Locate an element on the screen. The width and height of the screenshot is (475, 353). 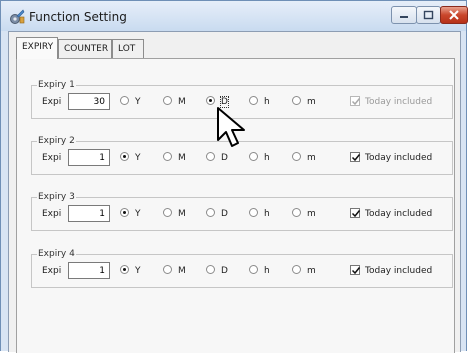
maximize-icon is located at coordinates (428, 15).